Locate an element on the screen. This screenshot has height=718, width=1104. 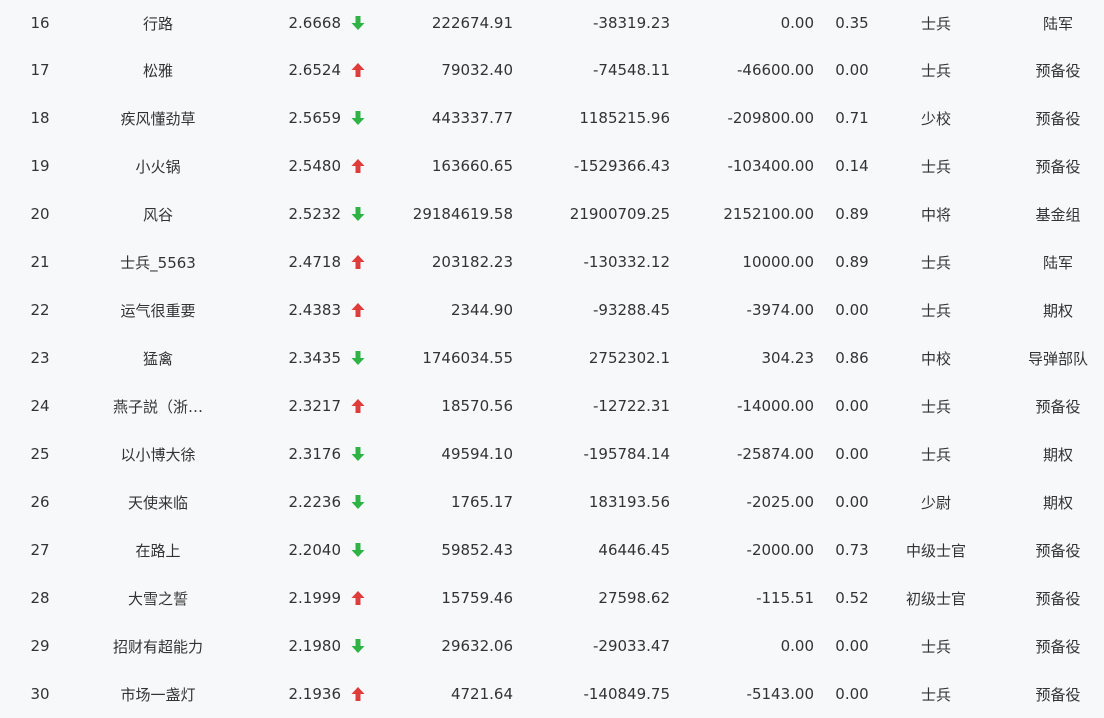
value-2-cell: 1185215.96 is located at coordinates (624, 118).